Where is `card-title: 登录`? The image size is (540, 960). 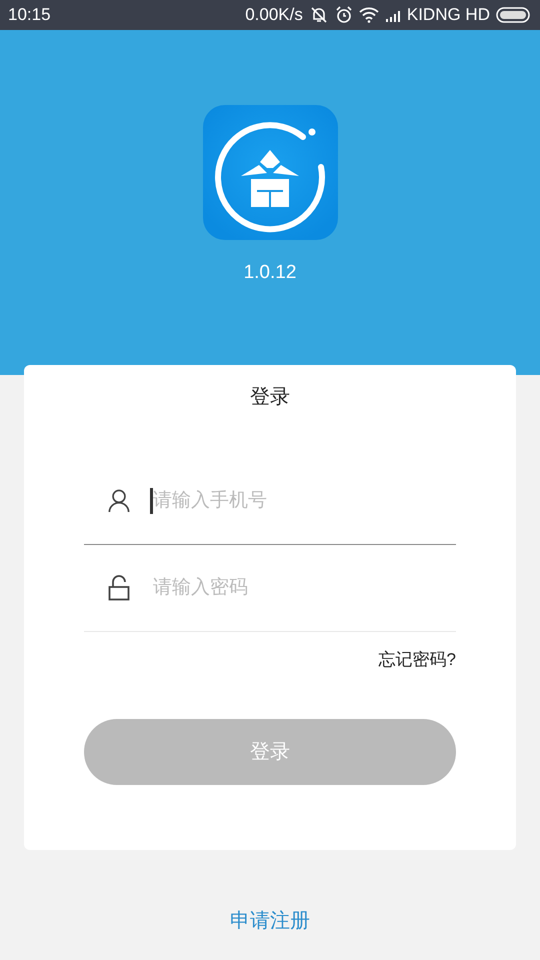
card-title: 登录 is located at coordinates (270, 397).